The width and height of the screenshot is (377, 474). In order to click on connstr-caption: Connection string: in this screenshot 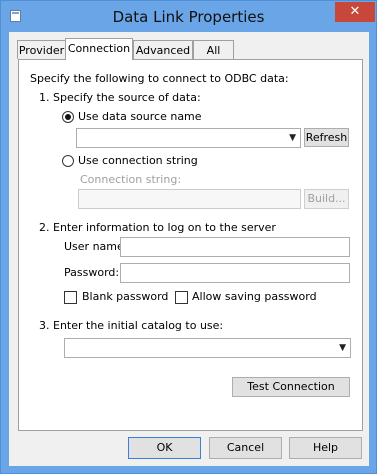, I will do `click(131, 179)`.